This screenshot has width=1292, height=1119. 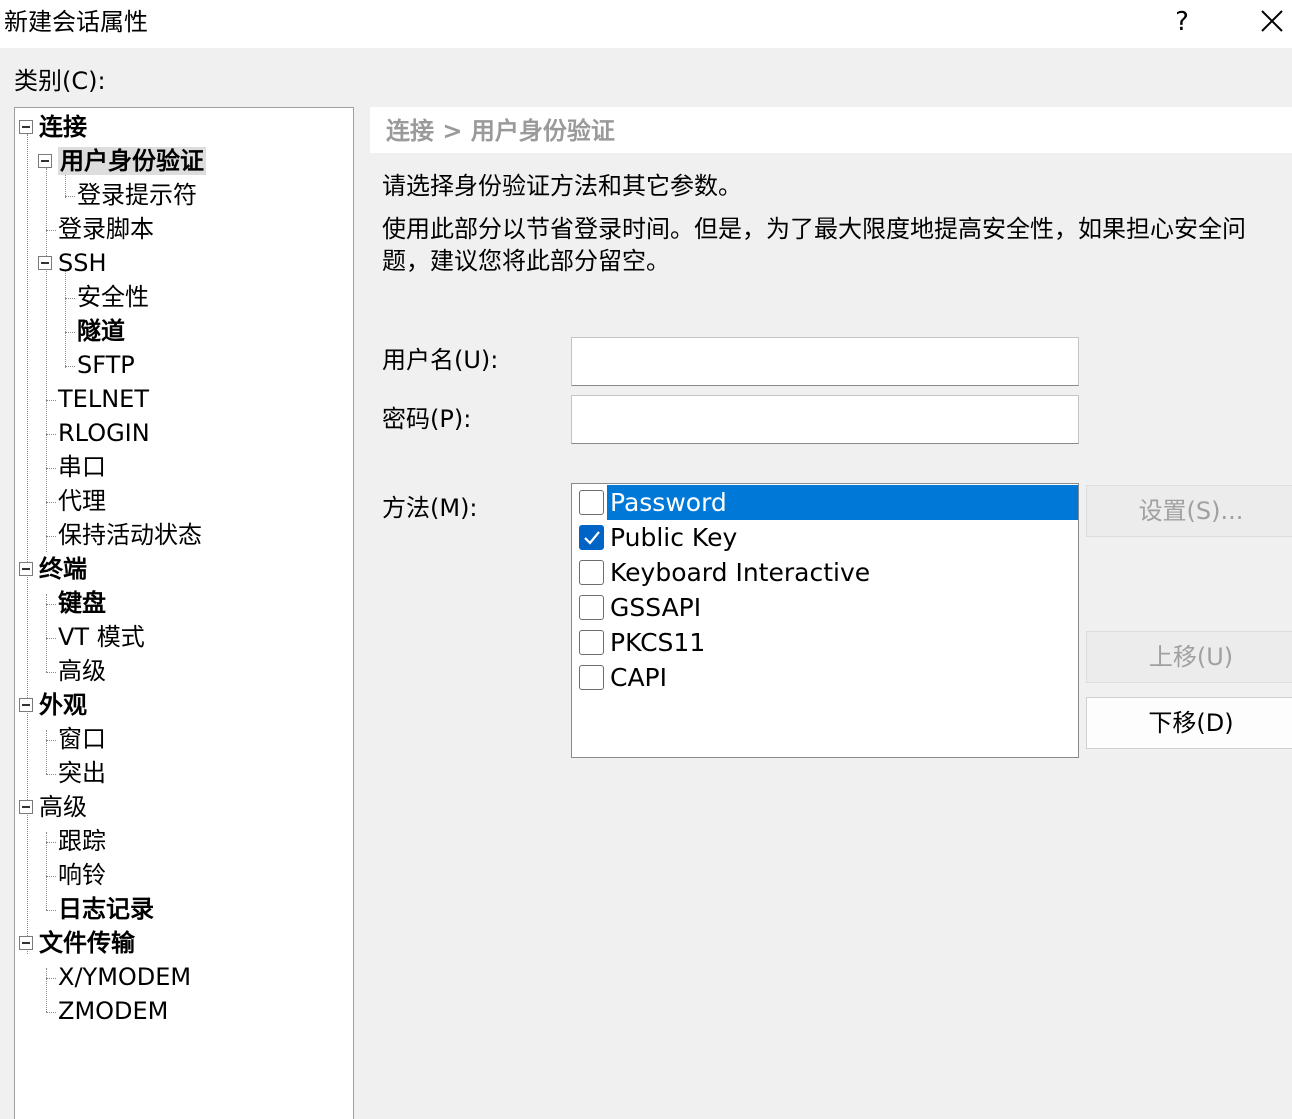 I want to click on checkmark-icon, so click(x=592, y=538).